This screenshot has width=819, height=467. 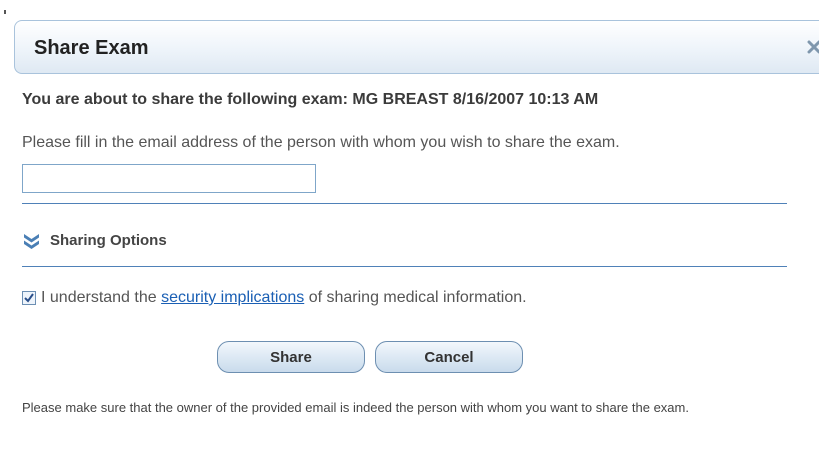 I want to click on sharing-options-toggle: Sharing Options, so click(x=94, y=240).